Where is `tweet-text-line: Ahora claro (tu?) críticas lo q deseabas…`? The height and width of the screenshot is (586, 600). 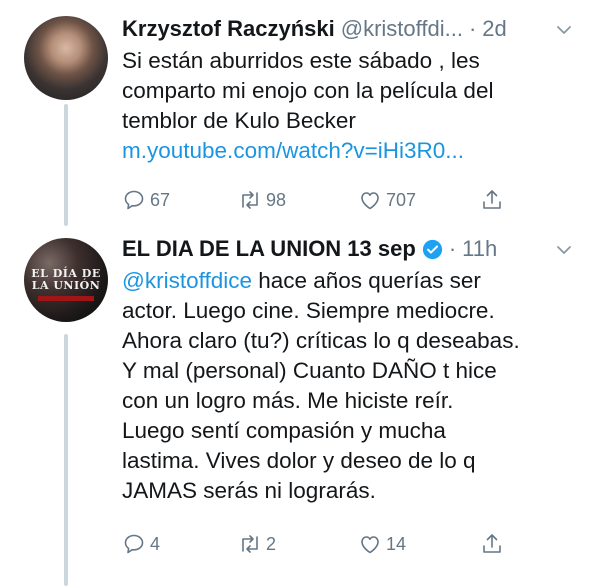
tweet-text-line: Ahora claro (tu?) críticas lo q deseabas… is located at coordinates (321, 340).